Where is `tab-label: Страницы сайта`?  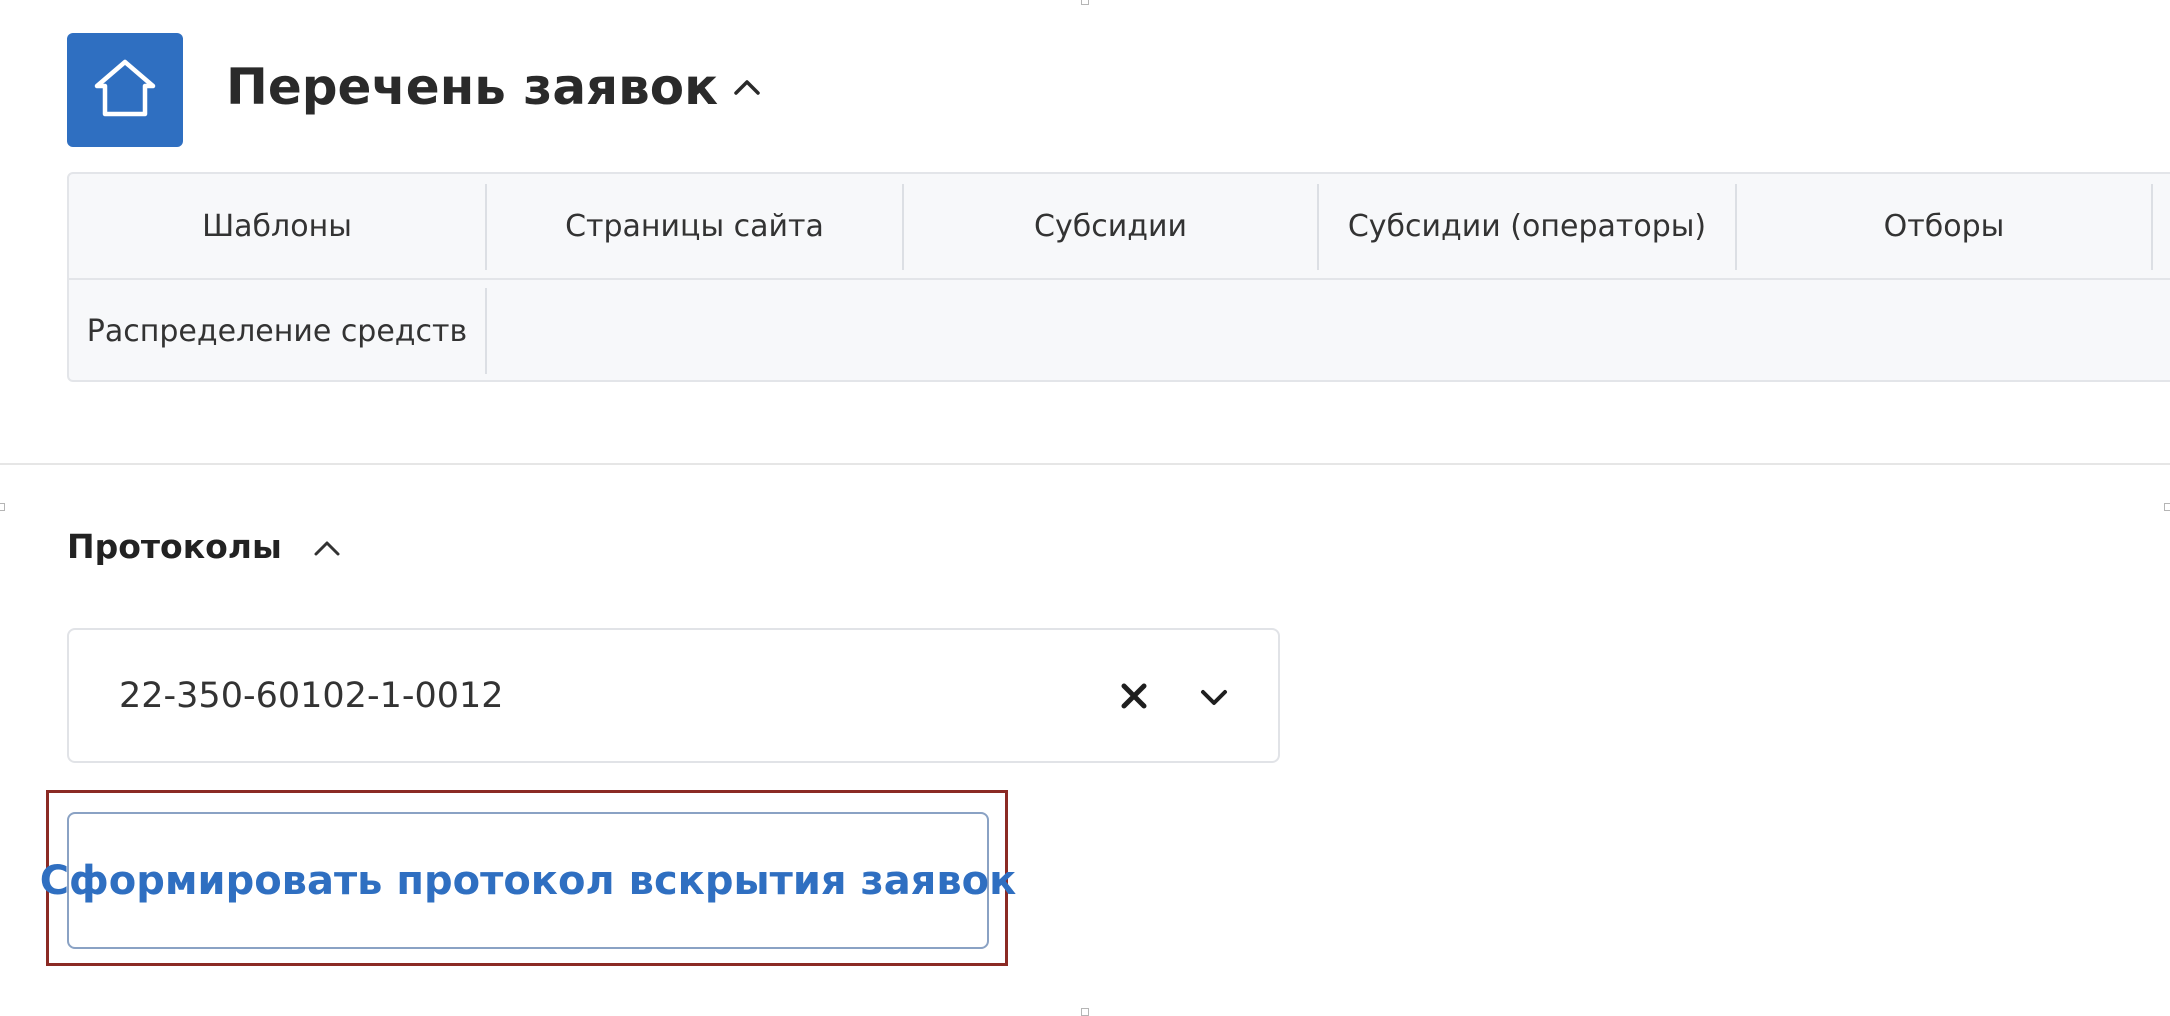
tab-label: Страницы сайта is located at coordinates (694, 226).